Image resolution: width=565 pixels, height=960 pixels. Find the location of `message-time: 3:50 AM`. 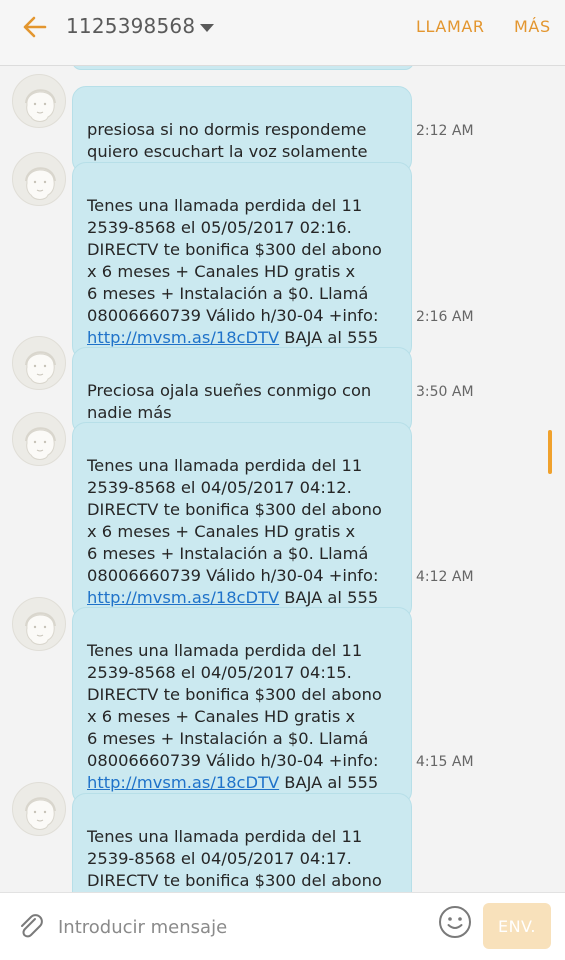

message-time: 3:50 AM is located at coordinates (445, 392).